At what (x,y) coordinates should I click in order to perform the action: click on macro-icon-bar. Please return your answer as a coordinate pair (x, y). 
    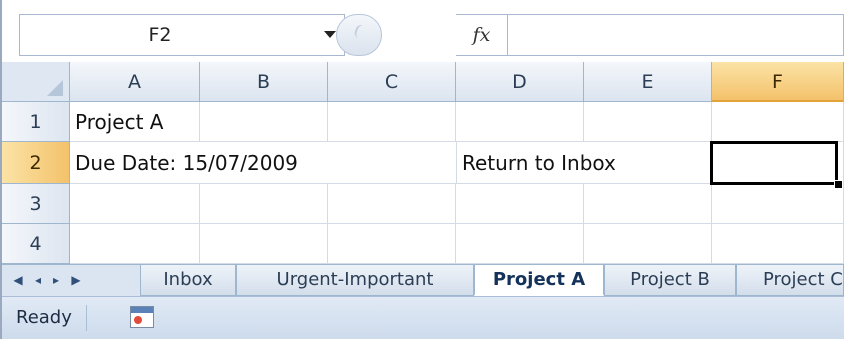
    Looking at the image, I should click on (142, 310).